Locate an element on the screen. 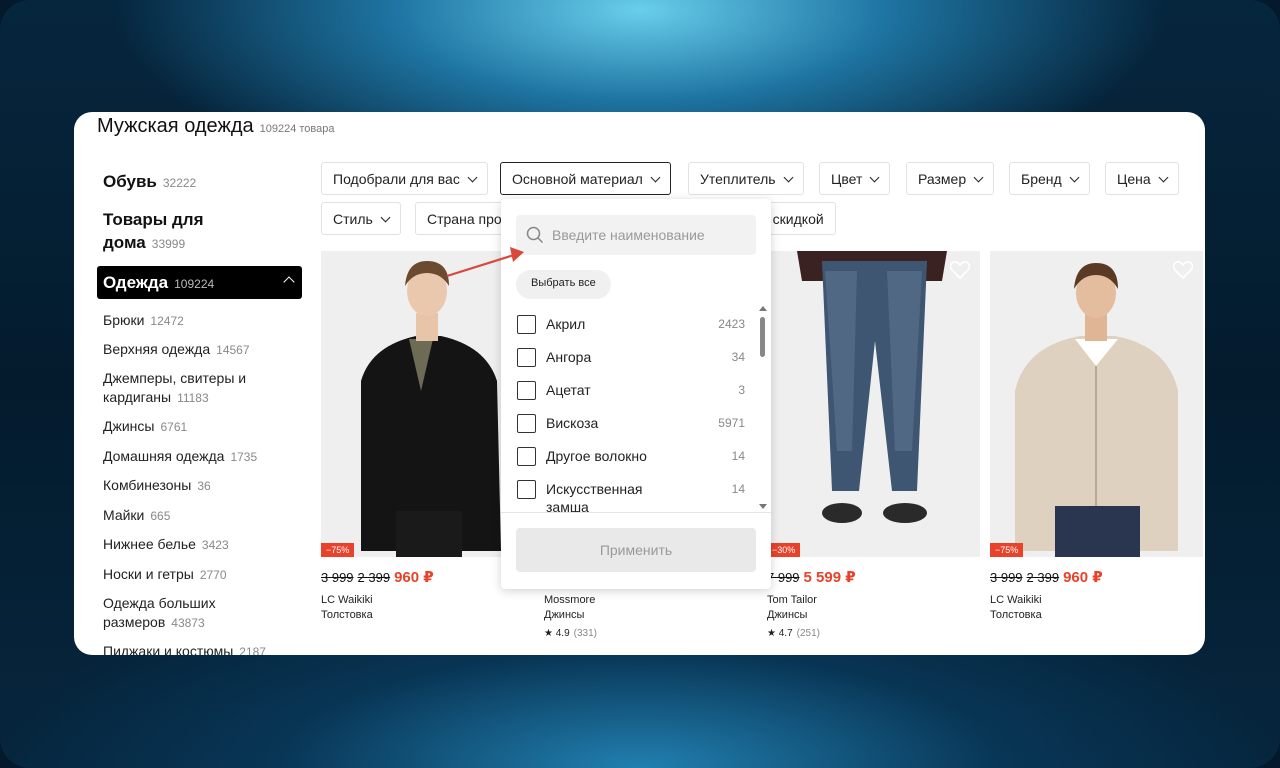 The image size is (1280, 768). category-home: Товары для дома 33999 is located at coordinates (153, 232).